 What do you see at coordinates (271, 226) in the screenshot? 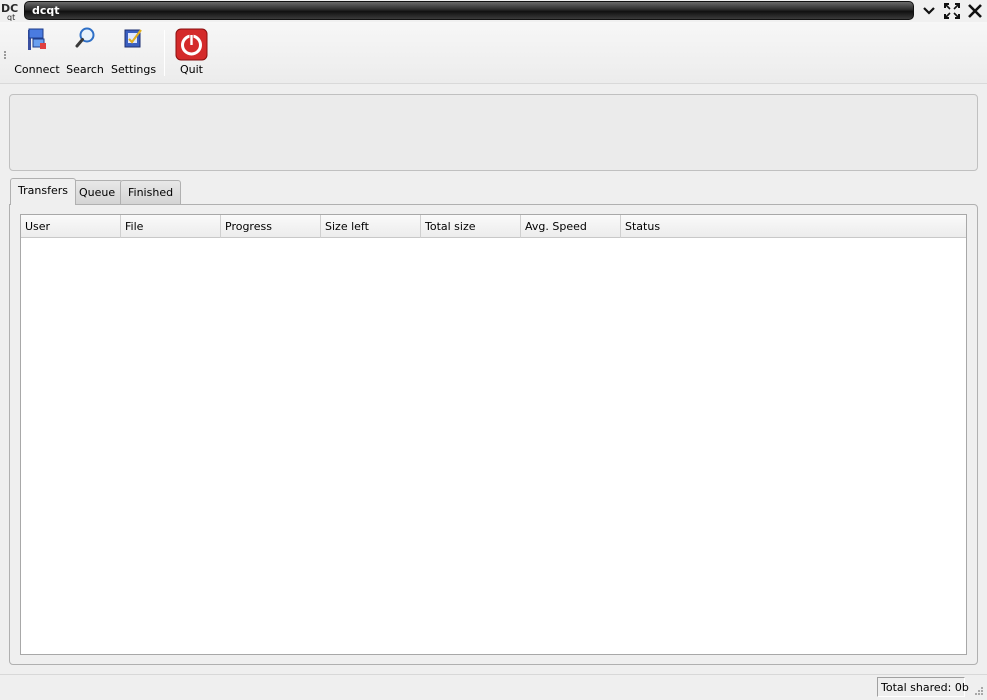
I see `column-header-progress: Progress` at bounding box center [271, 226].